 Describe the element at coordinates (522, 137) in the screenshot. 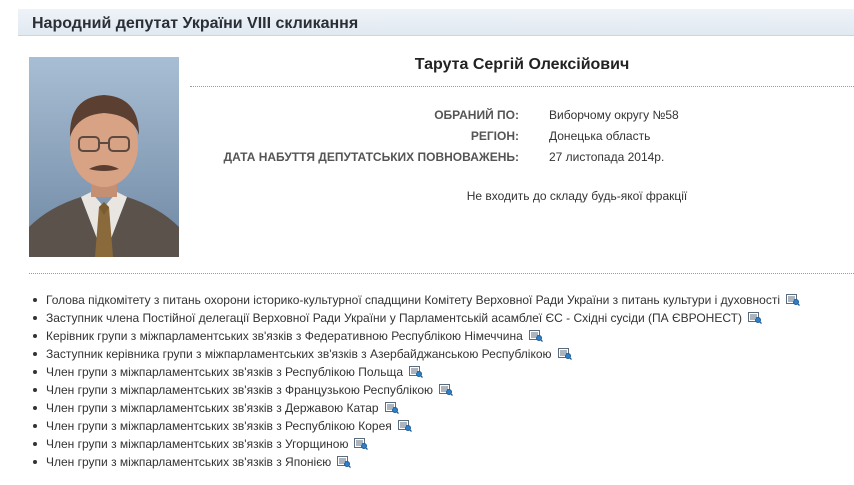

I see `info-row-region: РЕГІОН: Донецька область` at that location.